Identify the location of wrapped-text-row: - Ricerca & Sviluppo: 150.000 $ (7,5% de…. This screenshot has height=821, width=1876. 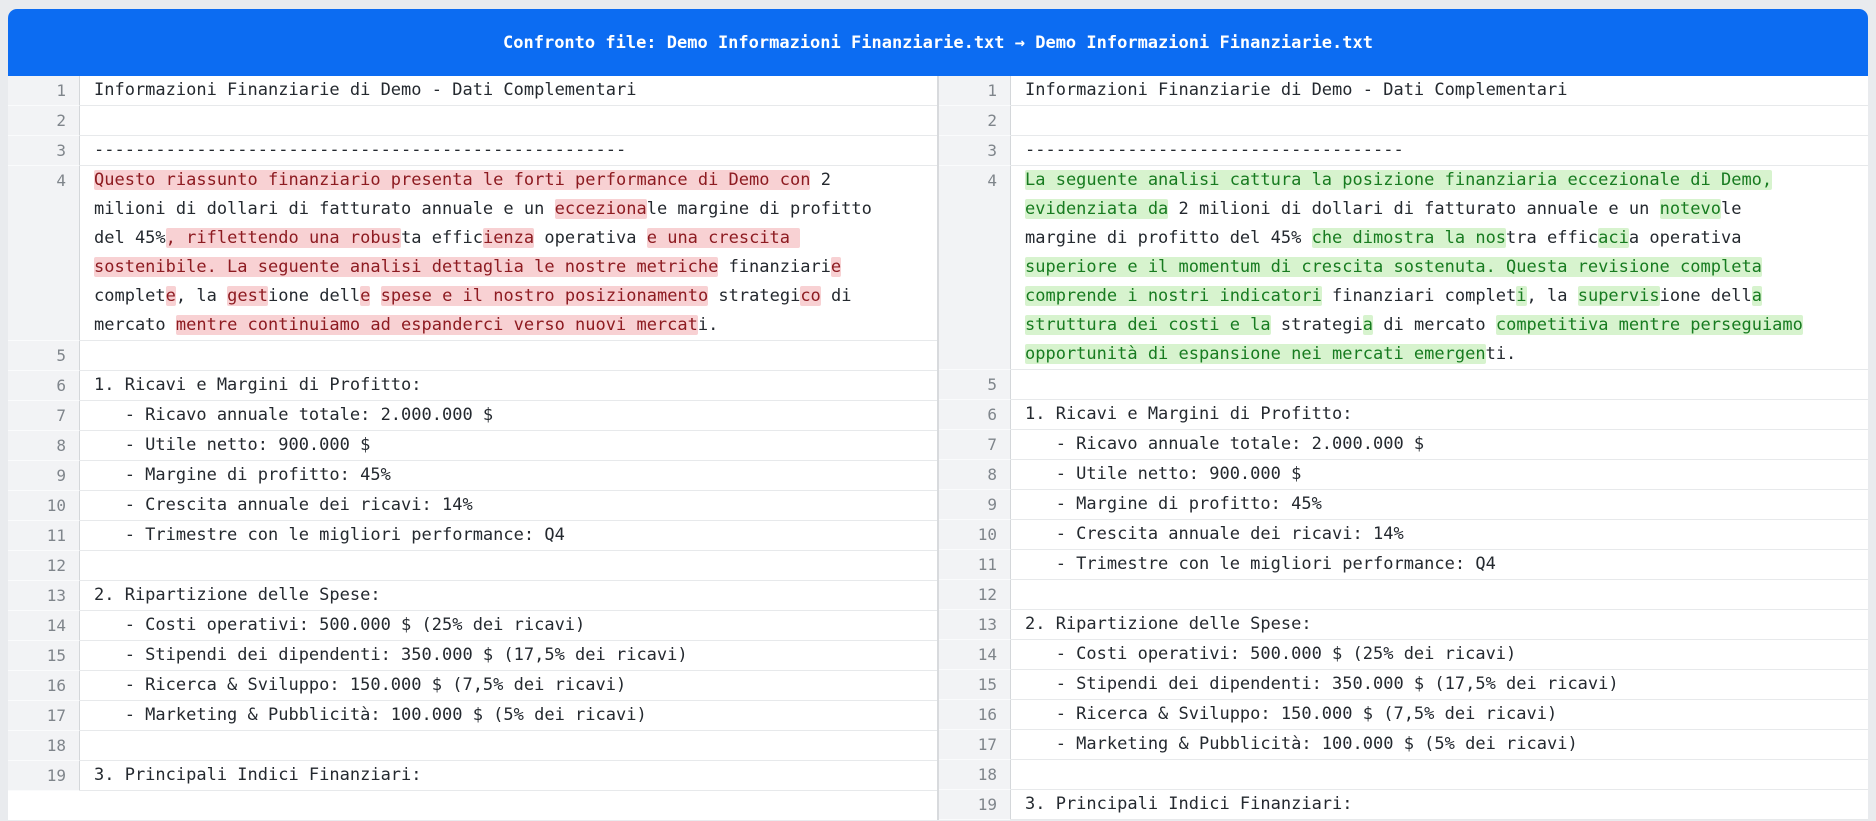
(1442, 714).